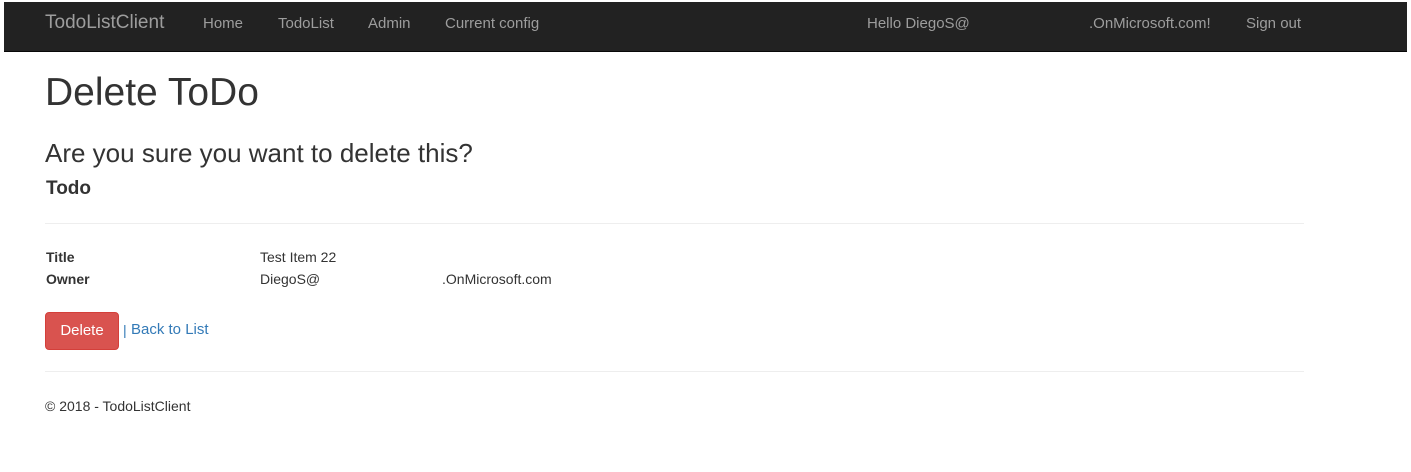 The width and height of the screenshot is (1411, 472). I want to click on nav-link-home: Home, so click(223, 24).